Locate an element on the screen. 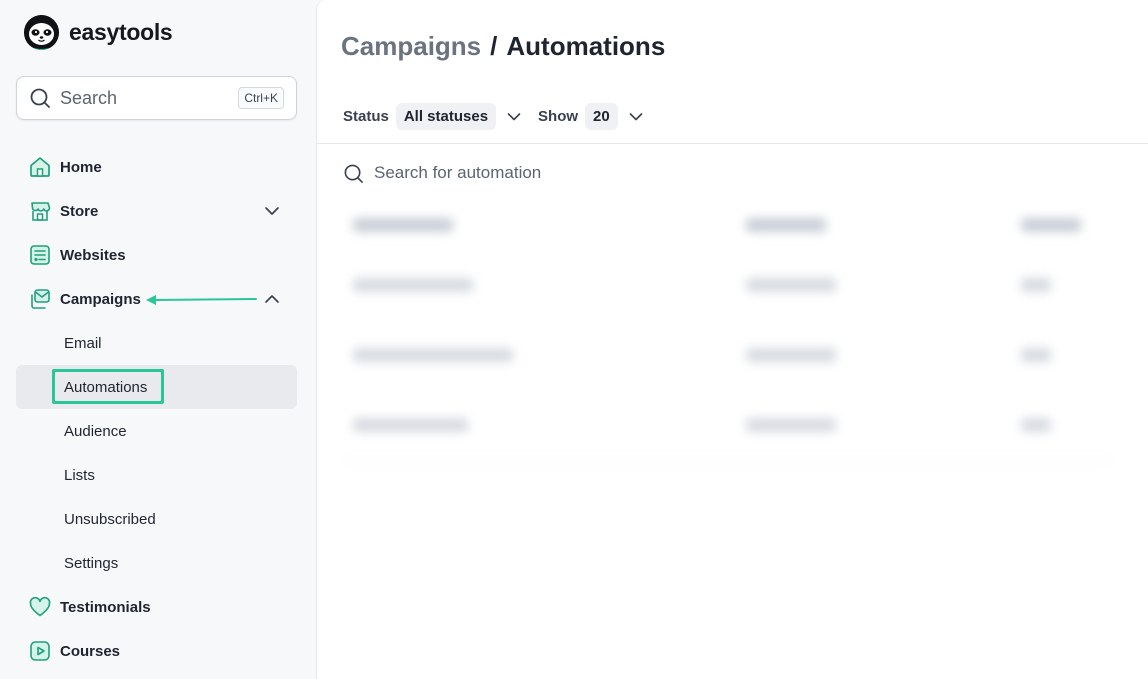 The image size is (1148, 679). breadcrumb: Campaigns / Automations is located at coordinates (503, 46).